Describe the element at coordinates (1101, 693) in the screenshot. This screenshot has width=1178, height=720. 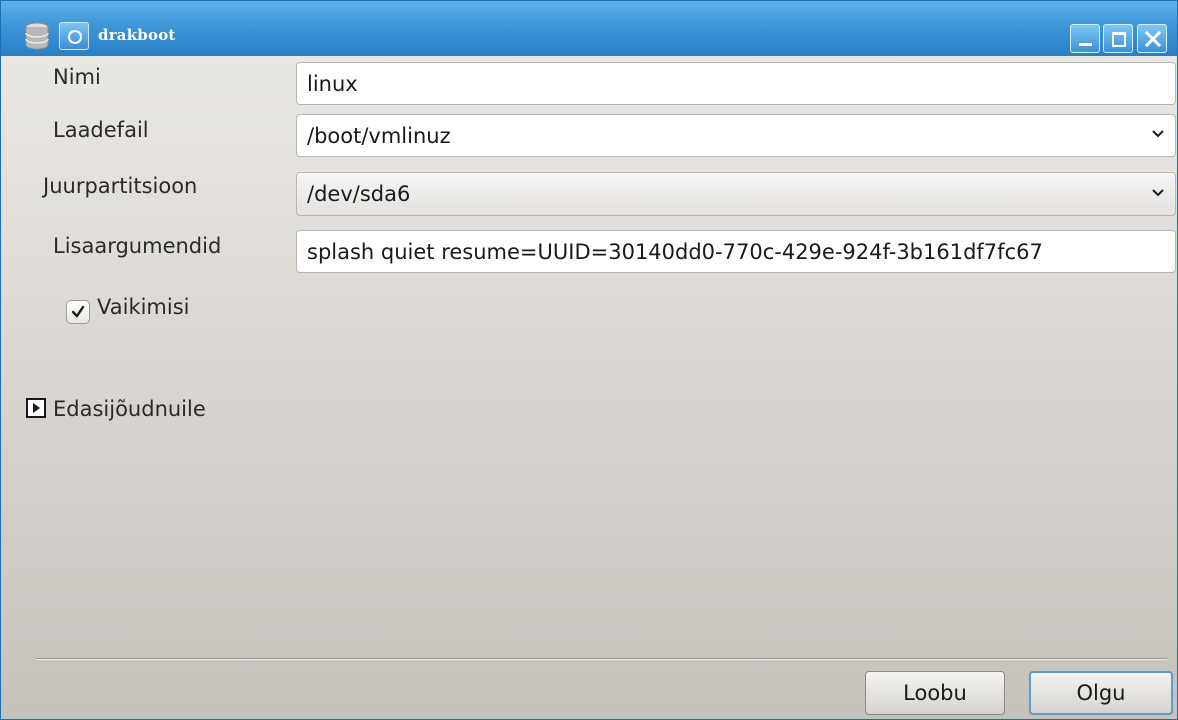
I see `ok-button: Olgu` at that location.